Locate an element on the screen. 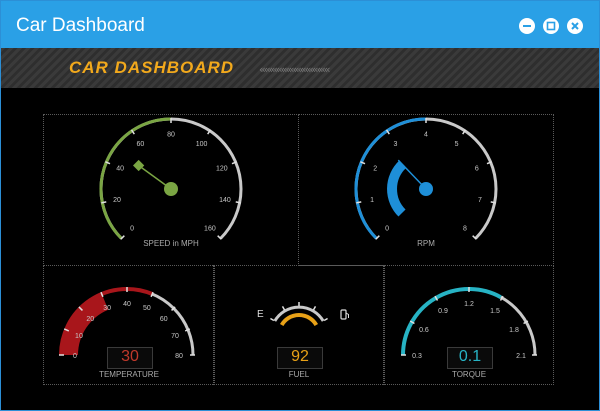 The width and height of the screenshot is (600, 411). gauge-tick-label: 100 is located at coordinates (202, 144).